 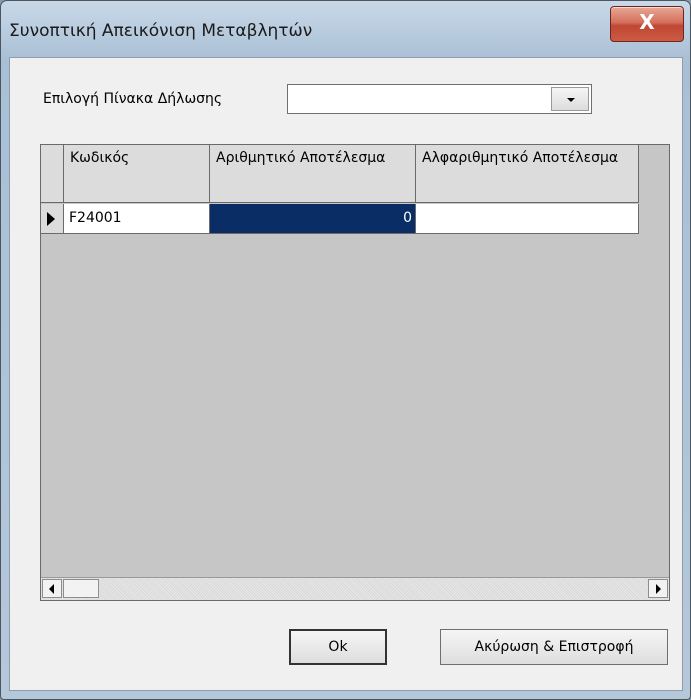 I want to click on dropdown-button, so click(x=570, y=99).